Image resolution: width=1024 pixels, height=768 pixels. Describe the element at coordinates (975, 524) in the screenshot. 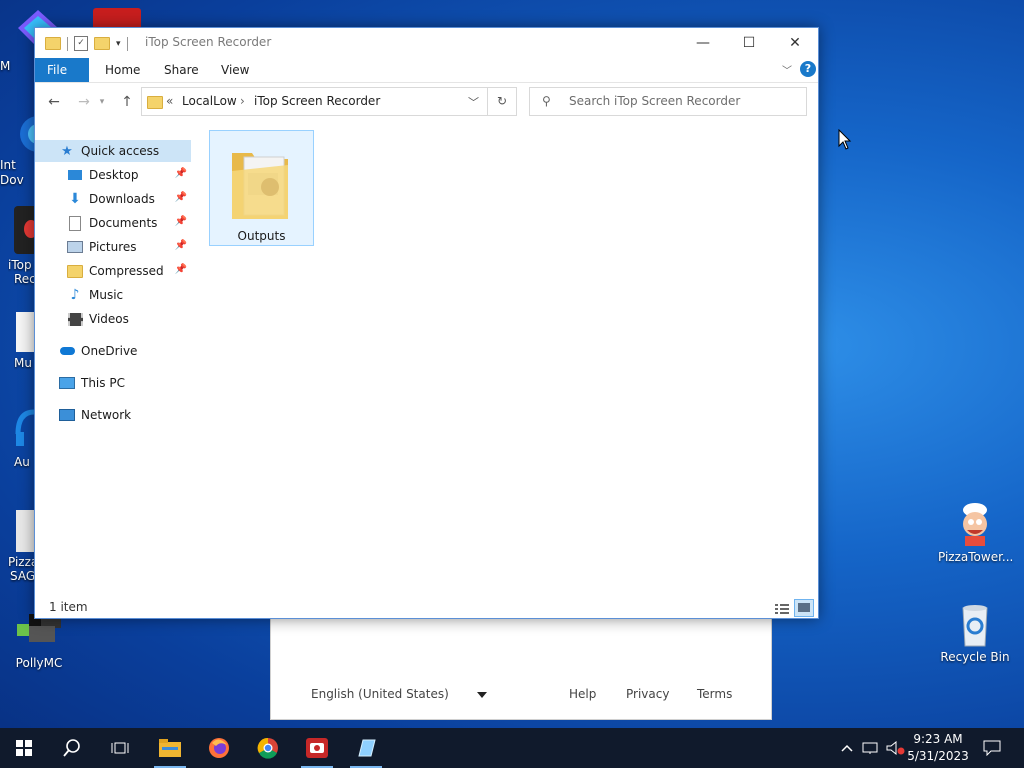

I see `pizza-chef-icon` at that location.